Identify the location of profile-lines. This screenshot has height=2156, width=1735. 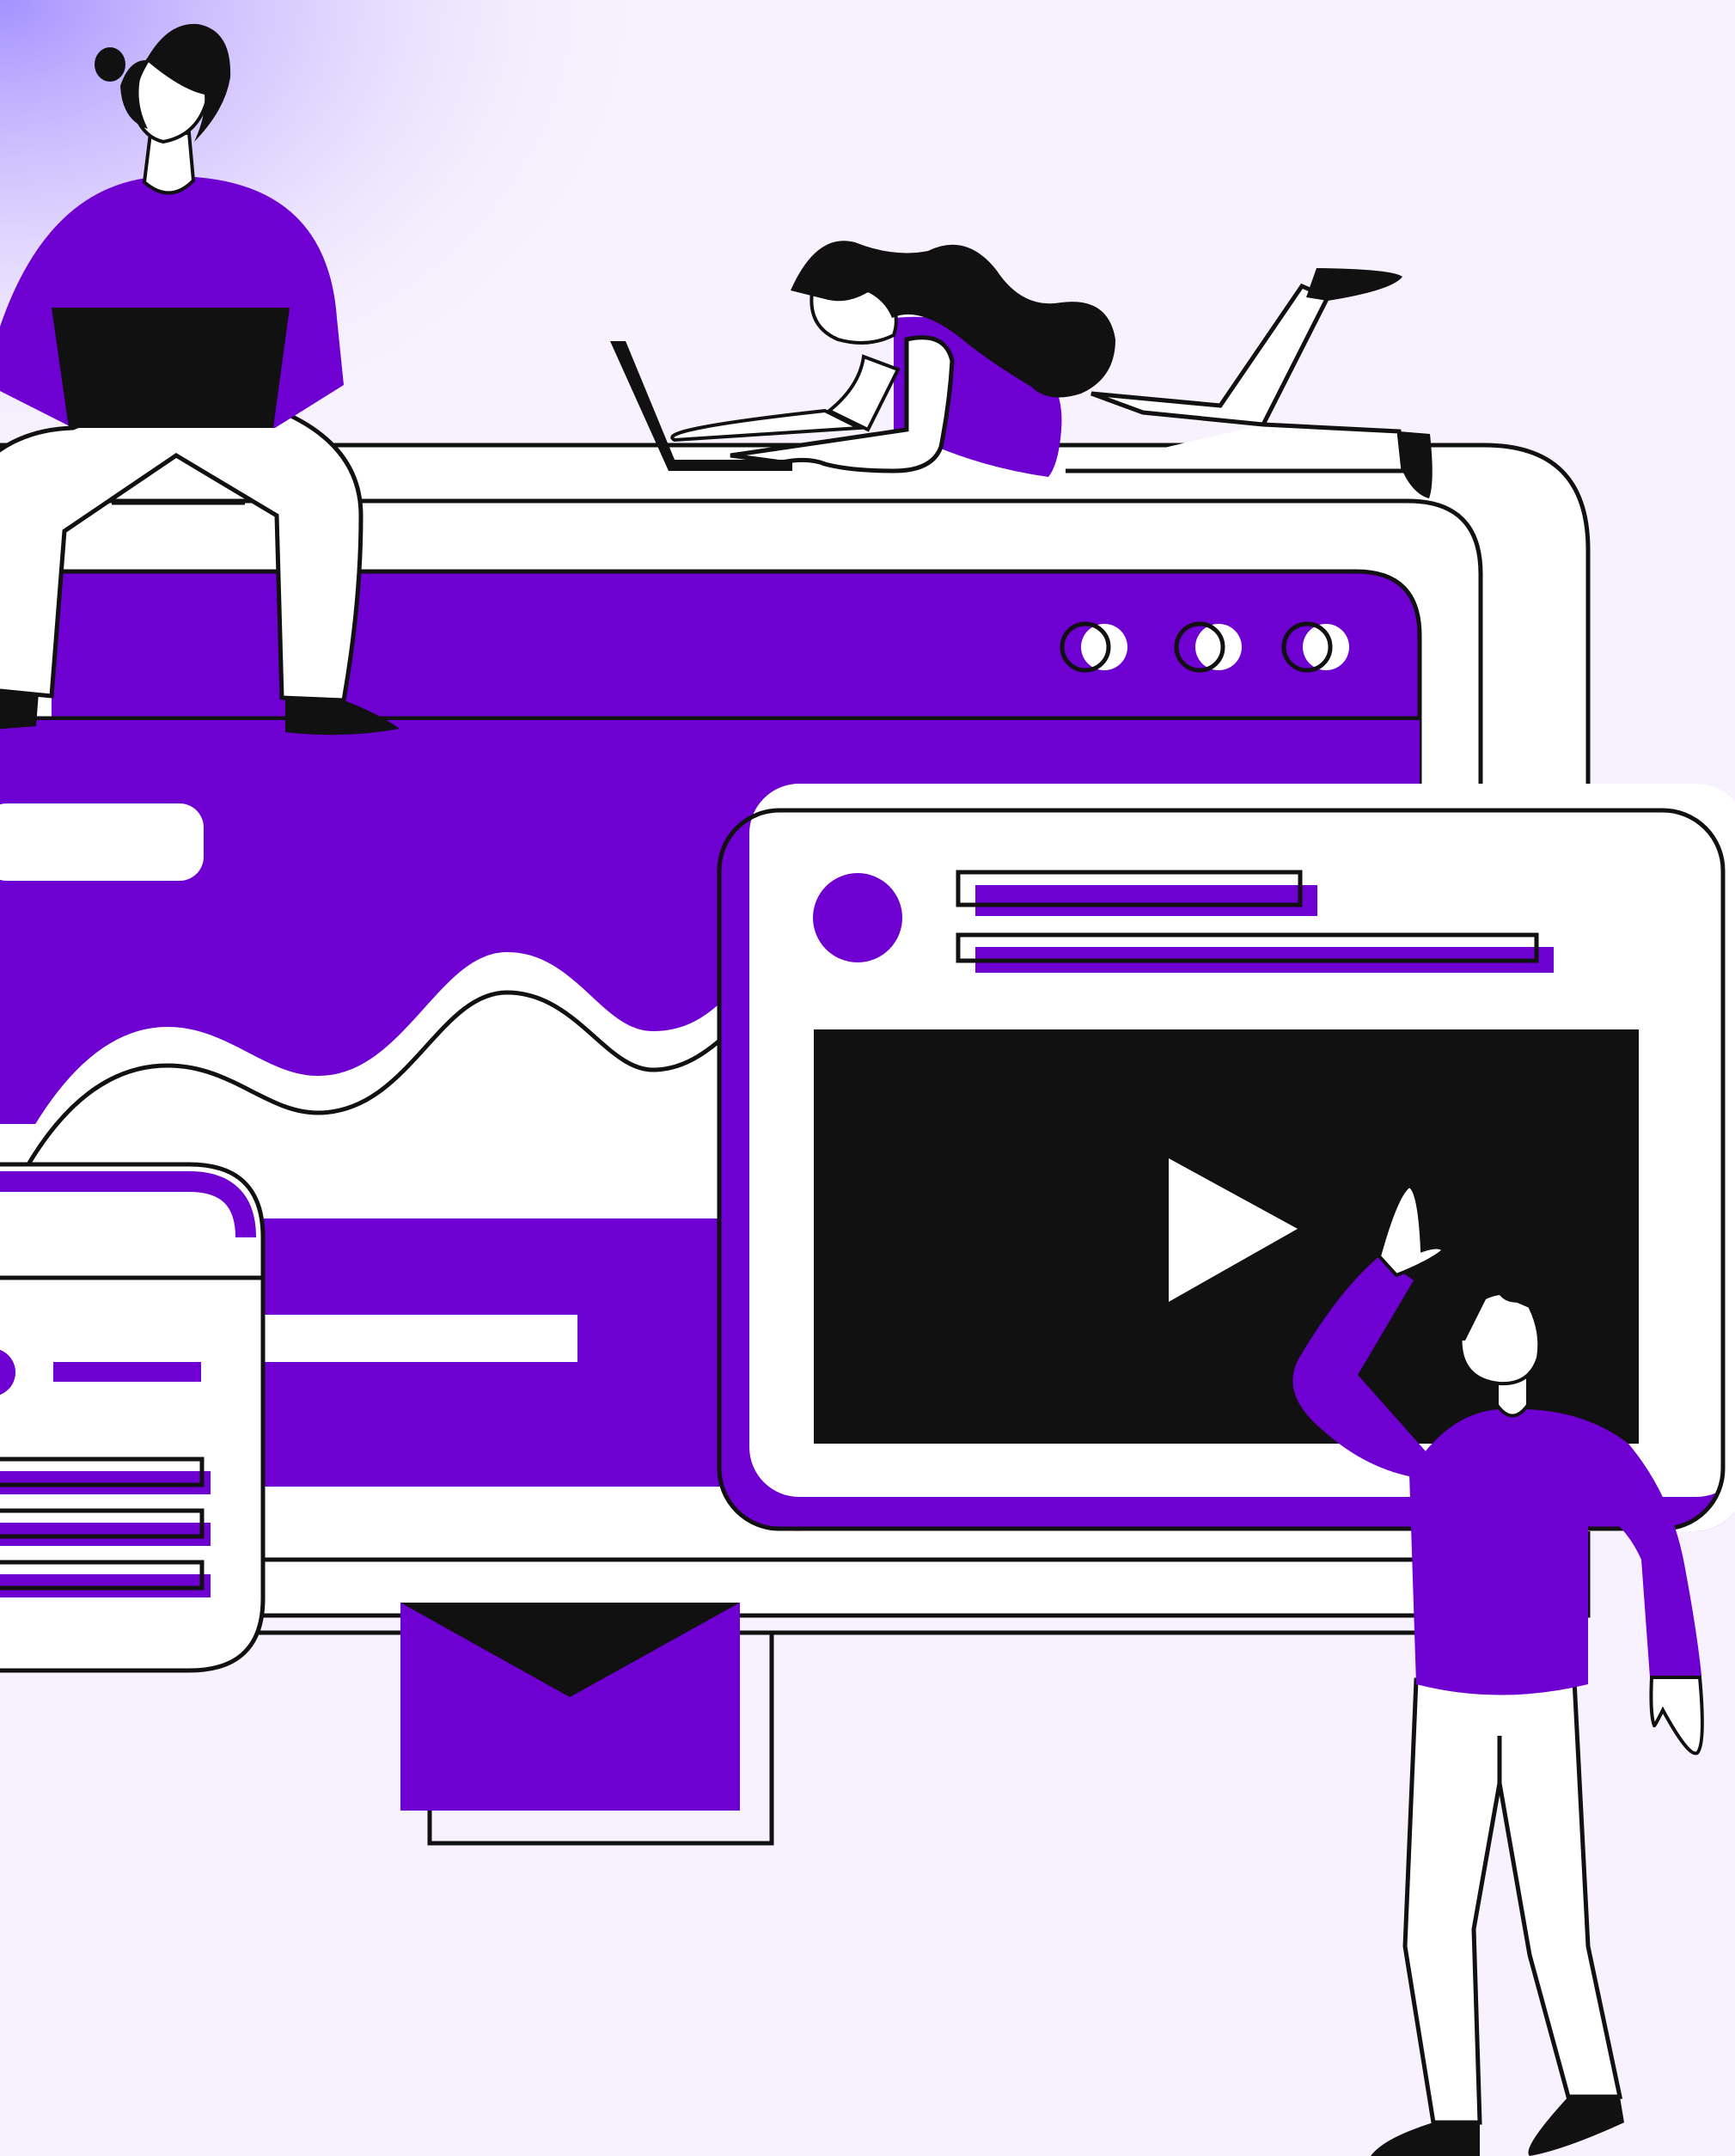
(105, 1527).